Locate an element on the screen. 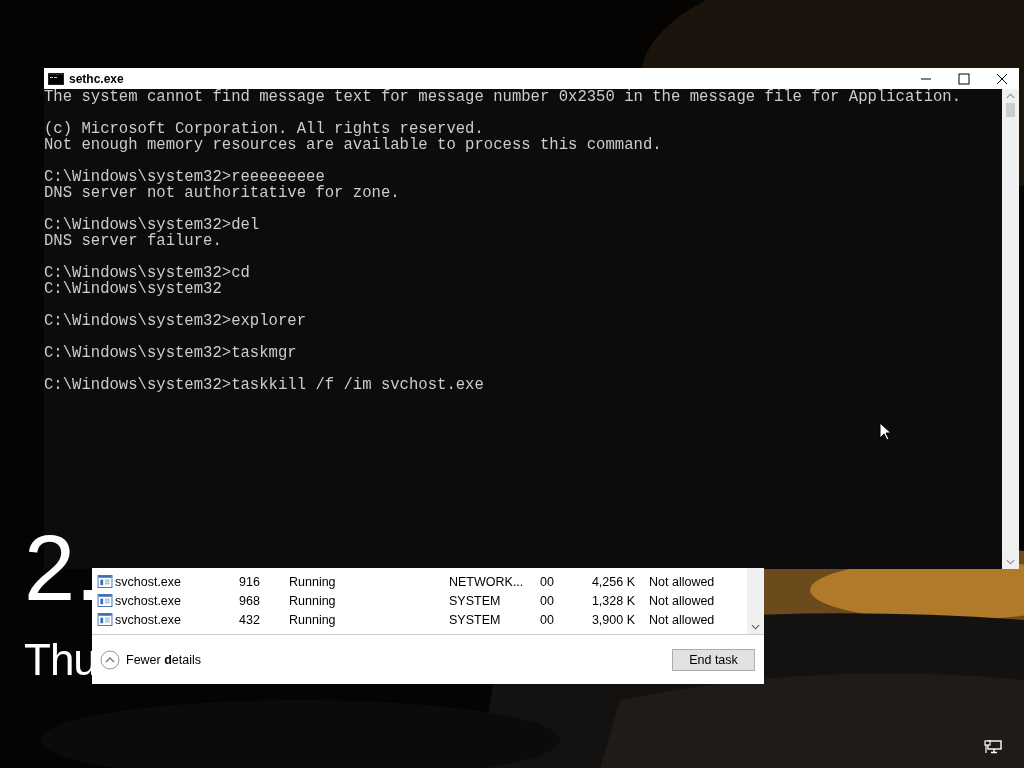 The height and width of the screenshot is (768, 1024). console-line: (c) Microsoft Corporation. All rights reserved. is located at coordinates (264, 129).